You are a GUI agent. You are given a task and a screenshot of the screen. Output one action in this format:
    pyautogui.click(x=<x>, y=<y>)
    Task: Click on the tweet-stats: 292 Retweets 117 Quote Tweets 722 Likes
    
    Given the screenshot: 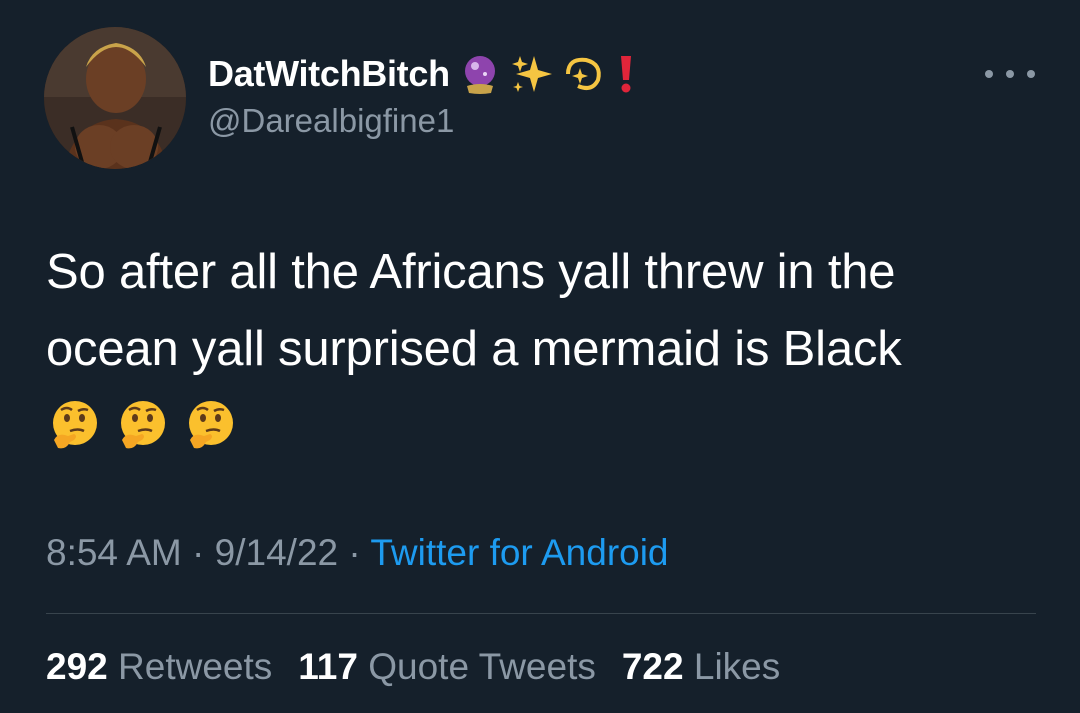 What is the action you would take?
    pyautogui.click(x=413, y=667)
    